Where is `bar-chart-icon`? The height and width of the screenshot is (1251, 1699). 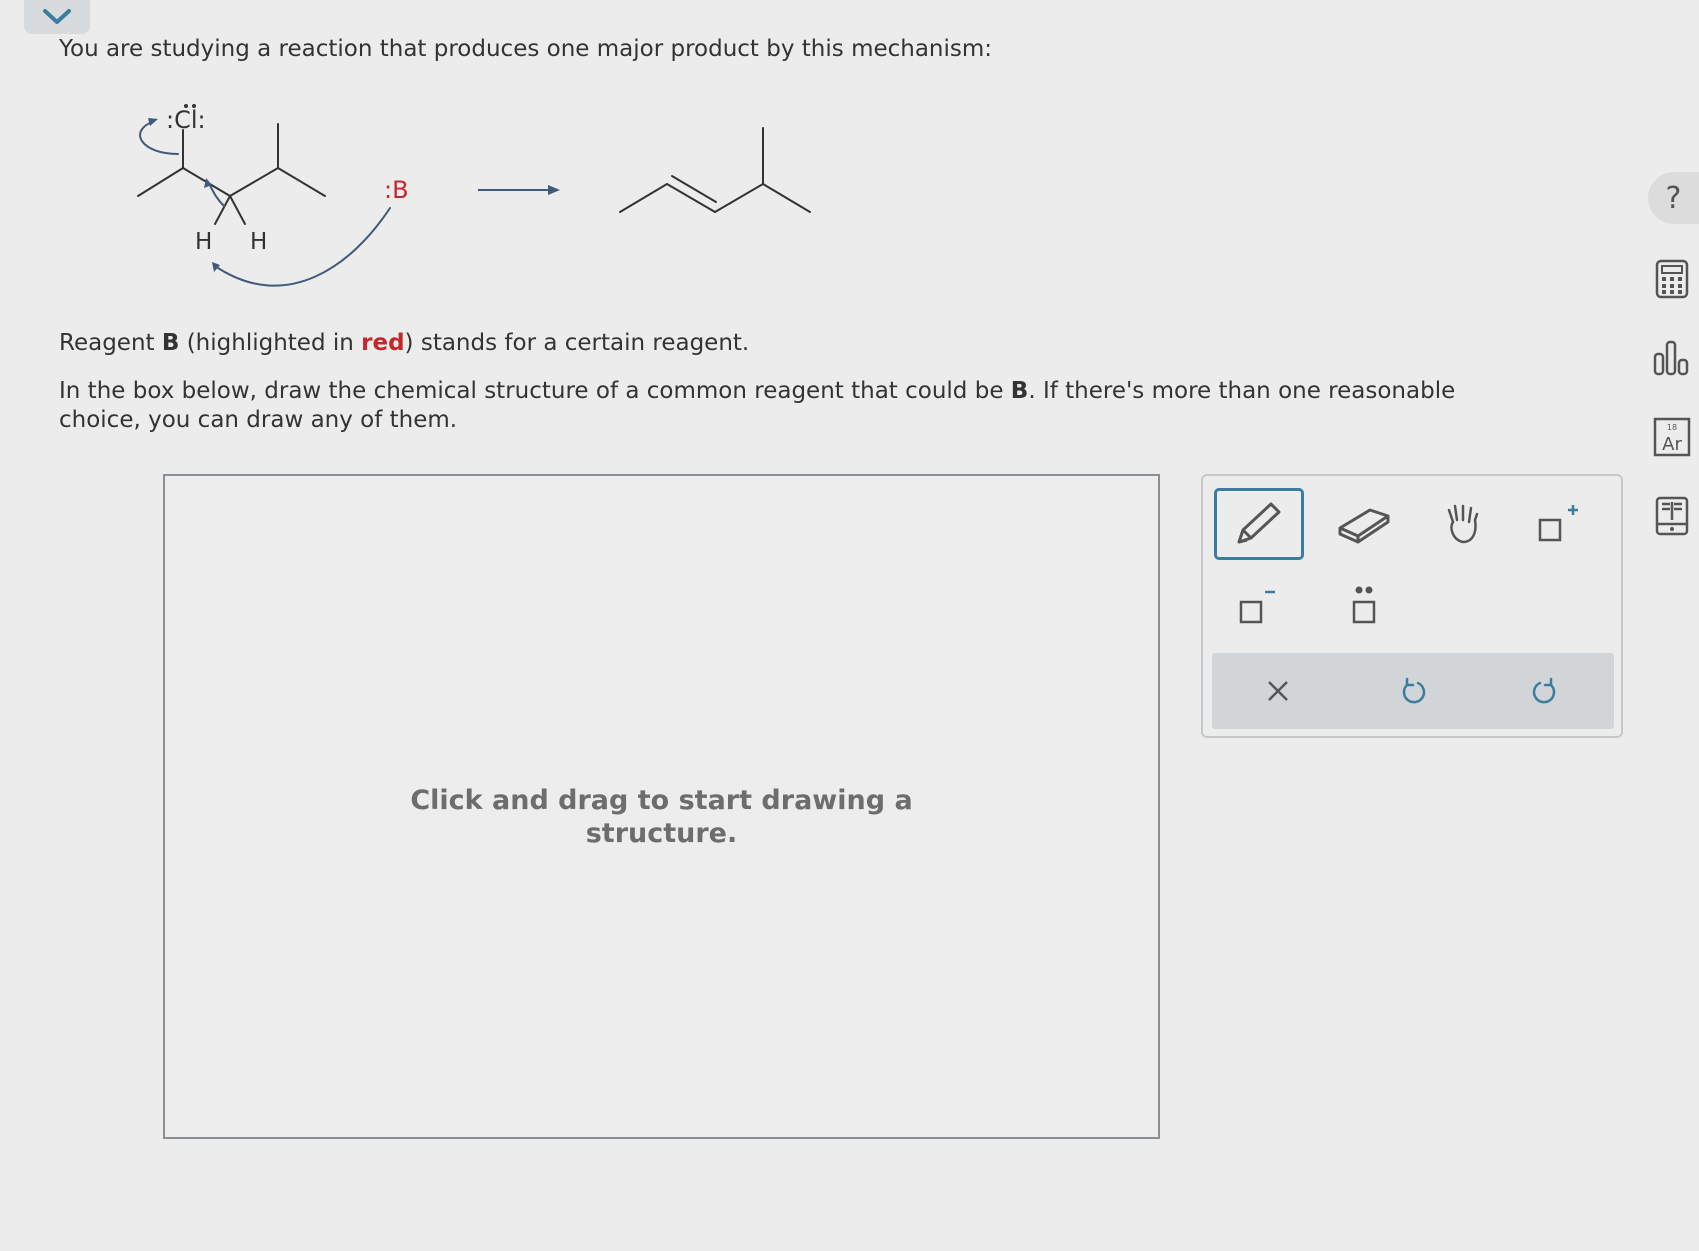
bar-chart-icon is located at coordinates (1671, 358).